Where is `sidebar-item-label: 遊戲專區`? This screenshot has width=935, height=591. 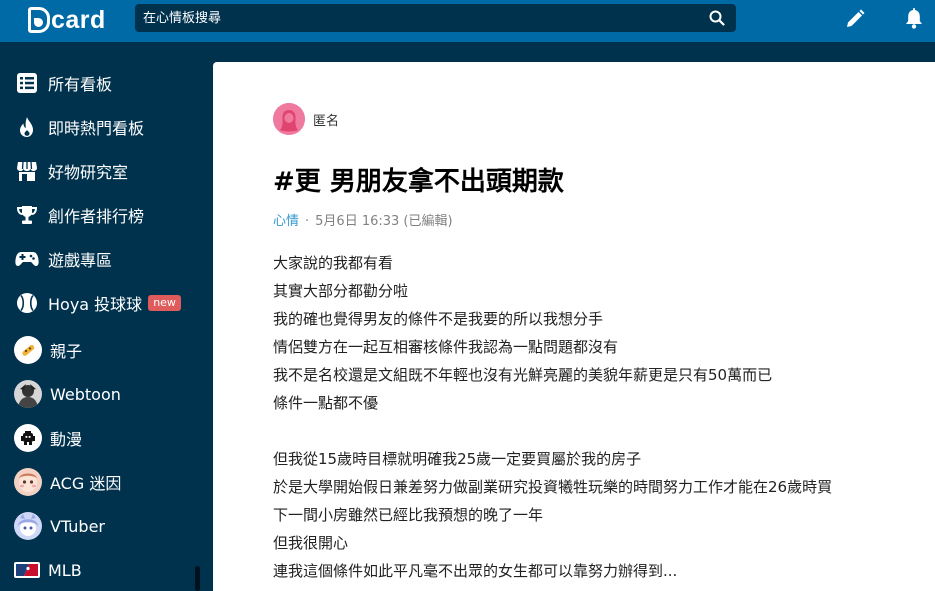 sidebar-item-label: 遊戲專區 is located at coordinates (80, 260).